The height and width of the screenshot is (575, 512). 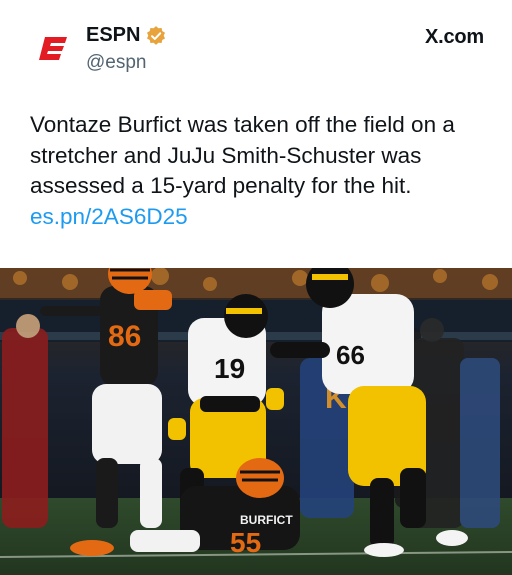 I want to click on source-label: X.com, so click(x=454, y=37).